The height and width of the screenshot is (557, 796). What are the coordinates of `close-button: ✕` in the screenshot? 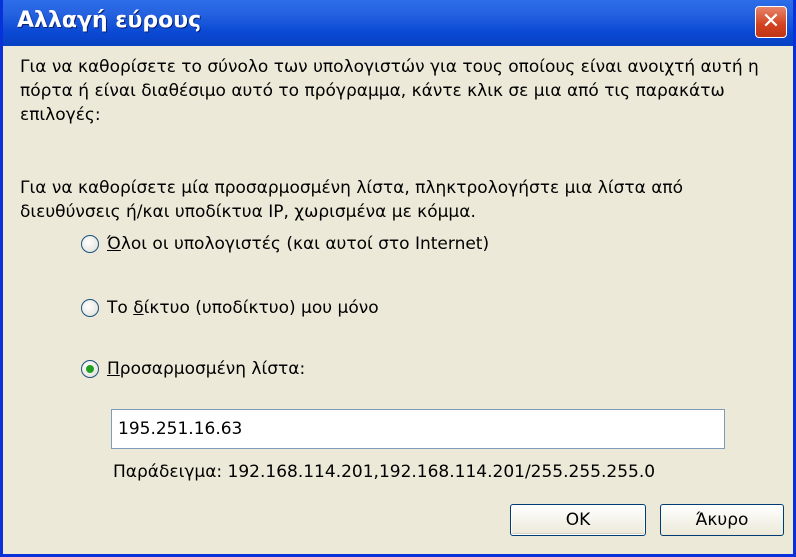 It's located at (771, 22).